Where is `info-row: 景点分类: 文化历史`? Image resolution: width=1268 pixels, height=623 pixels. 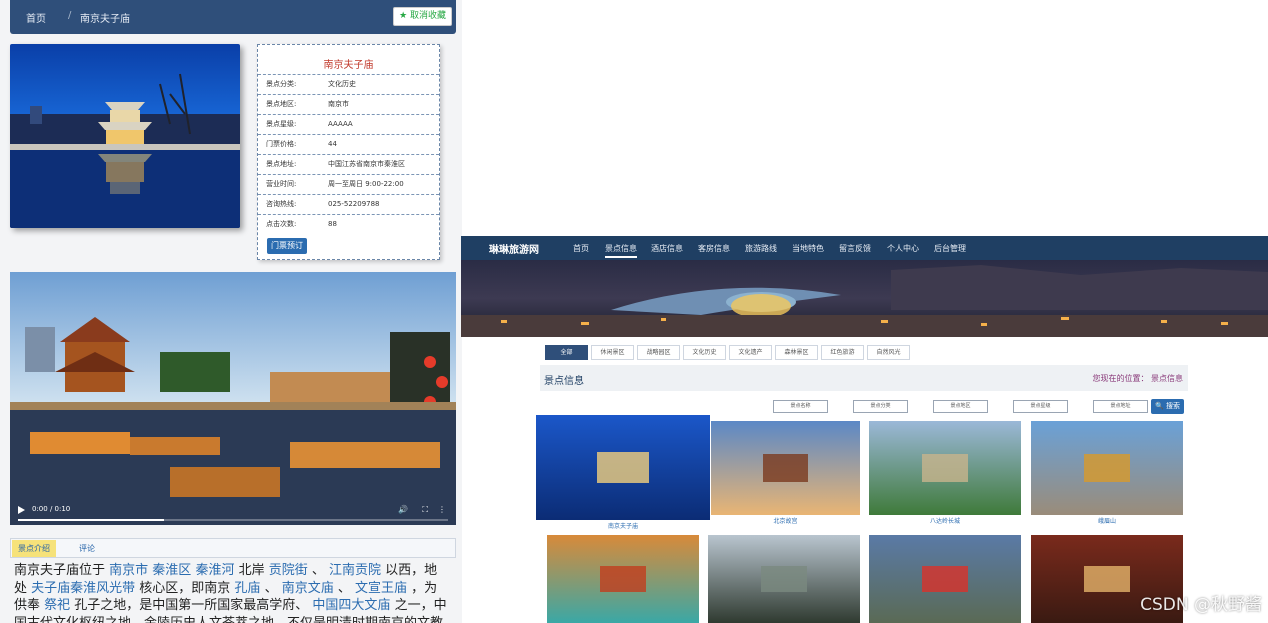
info-row: 景点分类: 文化历史 is located at coordinates (348, 84).